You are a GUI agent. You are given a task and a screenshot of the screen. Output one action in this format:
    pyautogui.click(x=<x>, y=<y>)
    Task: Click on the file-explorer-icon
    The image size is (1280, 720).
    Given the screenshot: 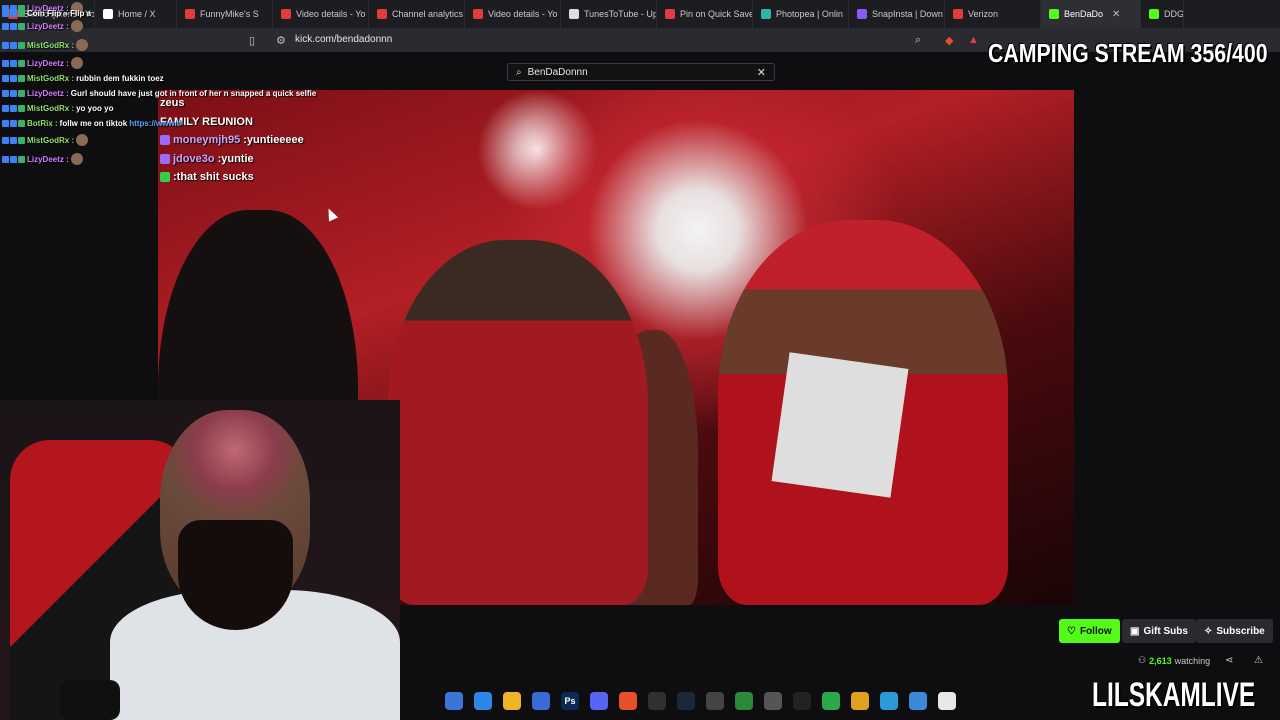 What is the action you would take?
    pyautogui.click(x=512, y=701)
    